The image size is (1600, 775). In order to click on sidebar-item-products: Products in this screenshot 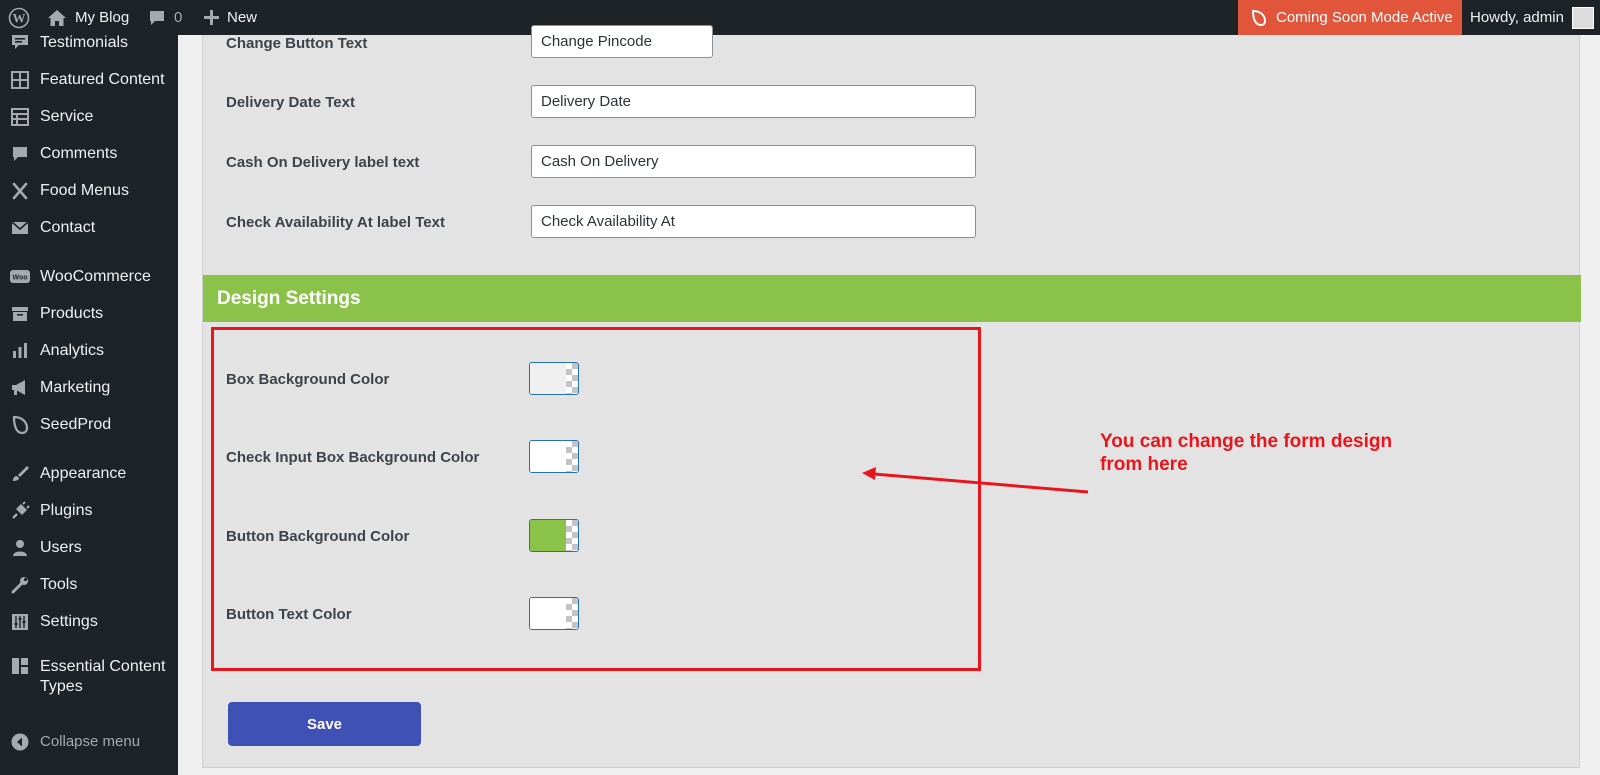, I will do `click(89, 314)`.